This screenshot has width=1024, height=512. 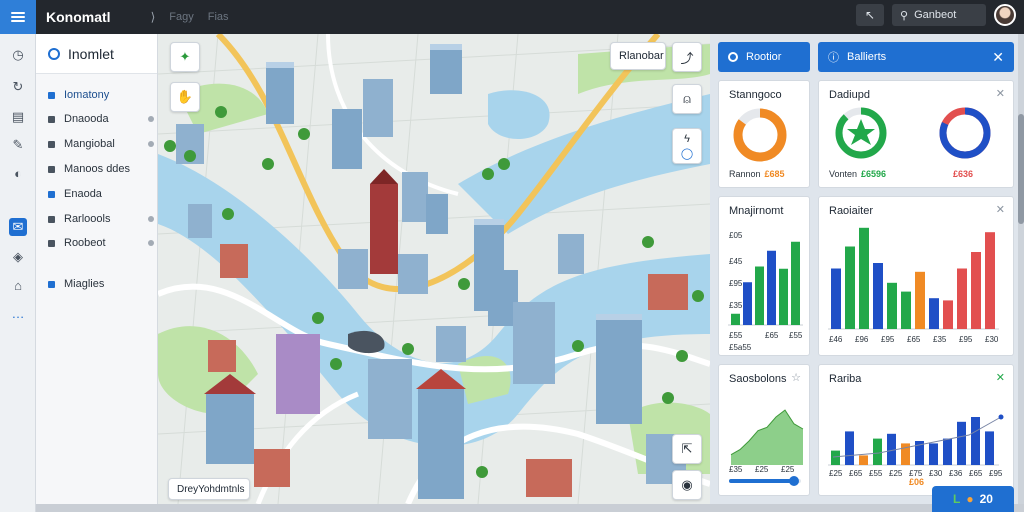 I want to click on panel-button-left: Rootior, so click(x=764, y=57).